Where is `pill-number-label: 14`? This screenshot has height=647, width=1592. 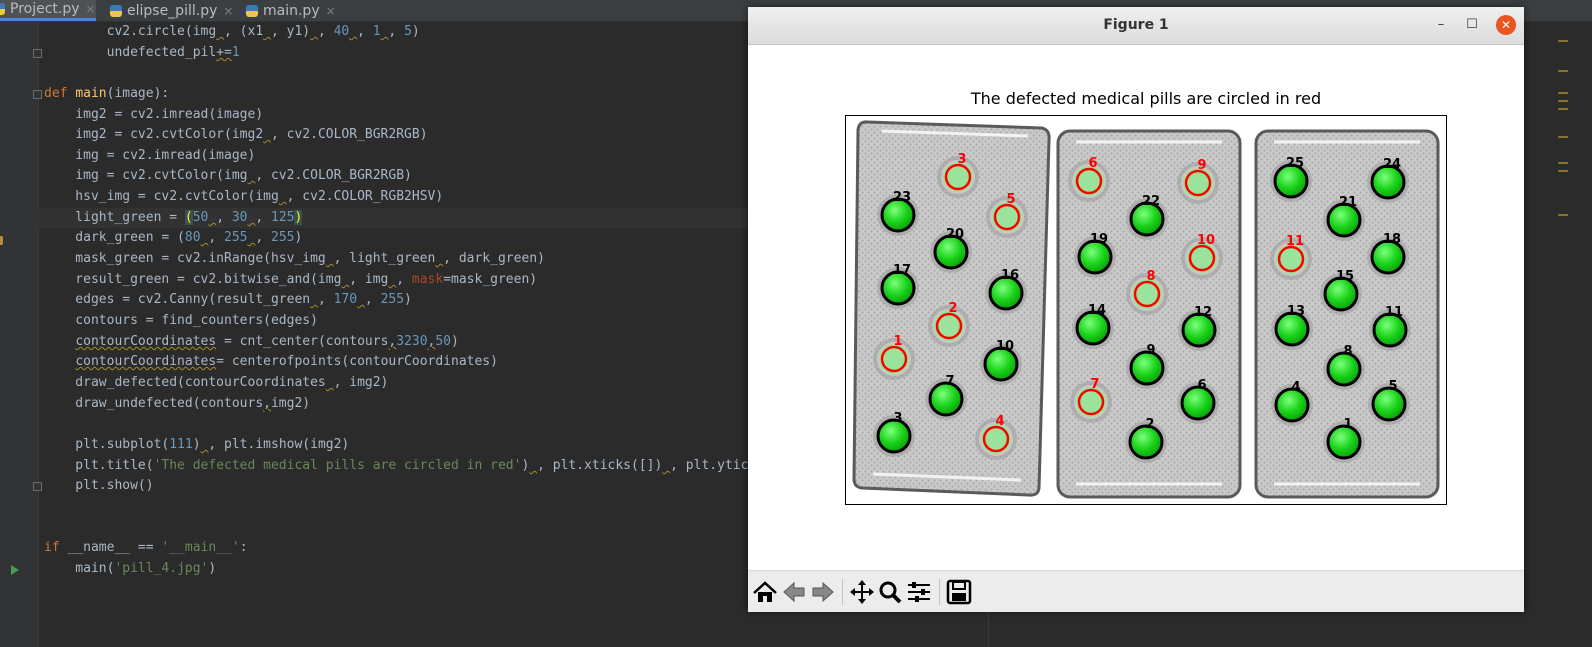
pill-number-label: 14 is located at coordinates (1097, 310).